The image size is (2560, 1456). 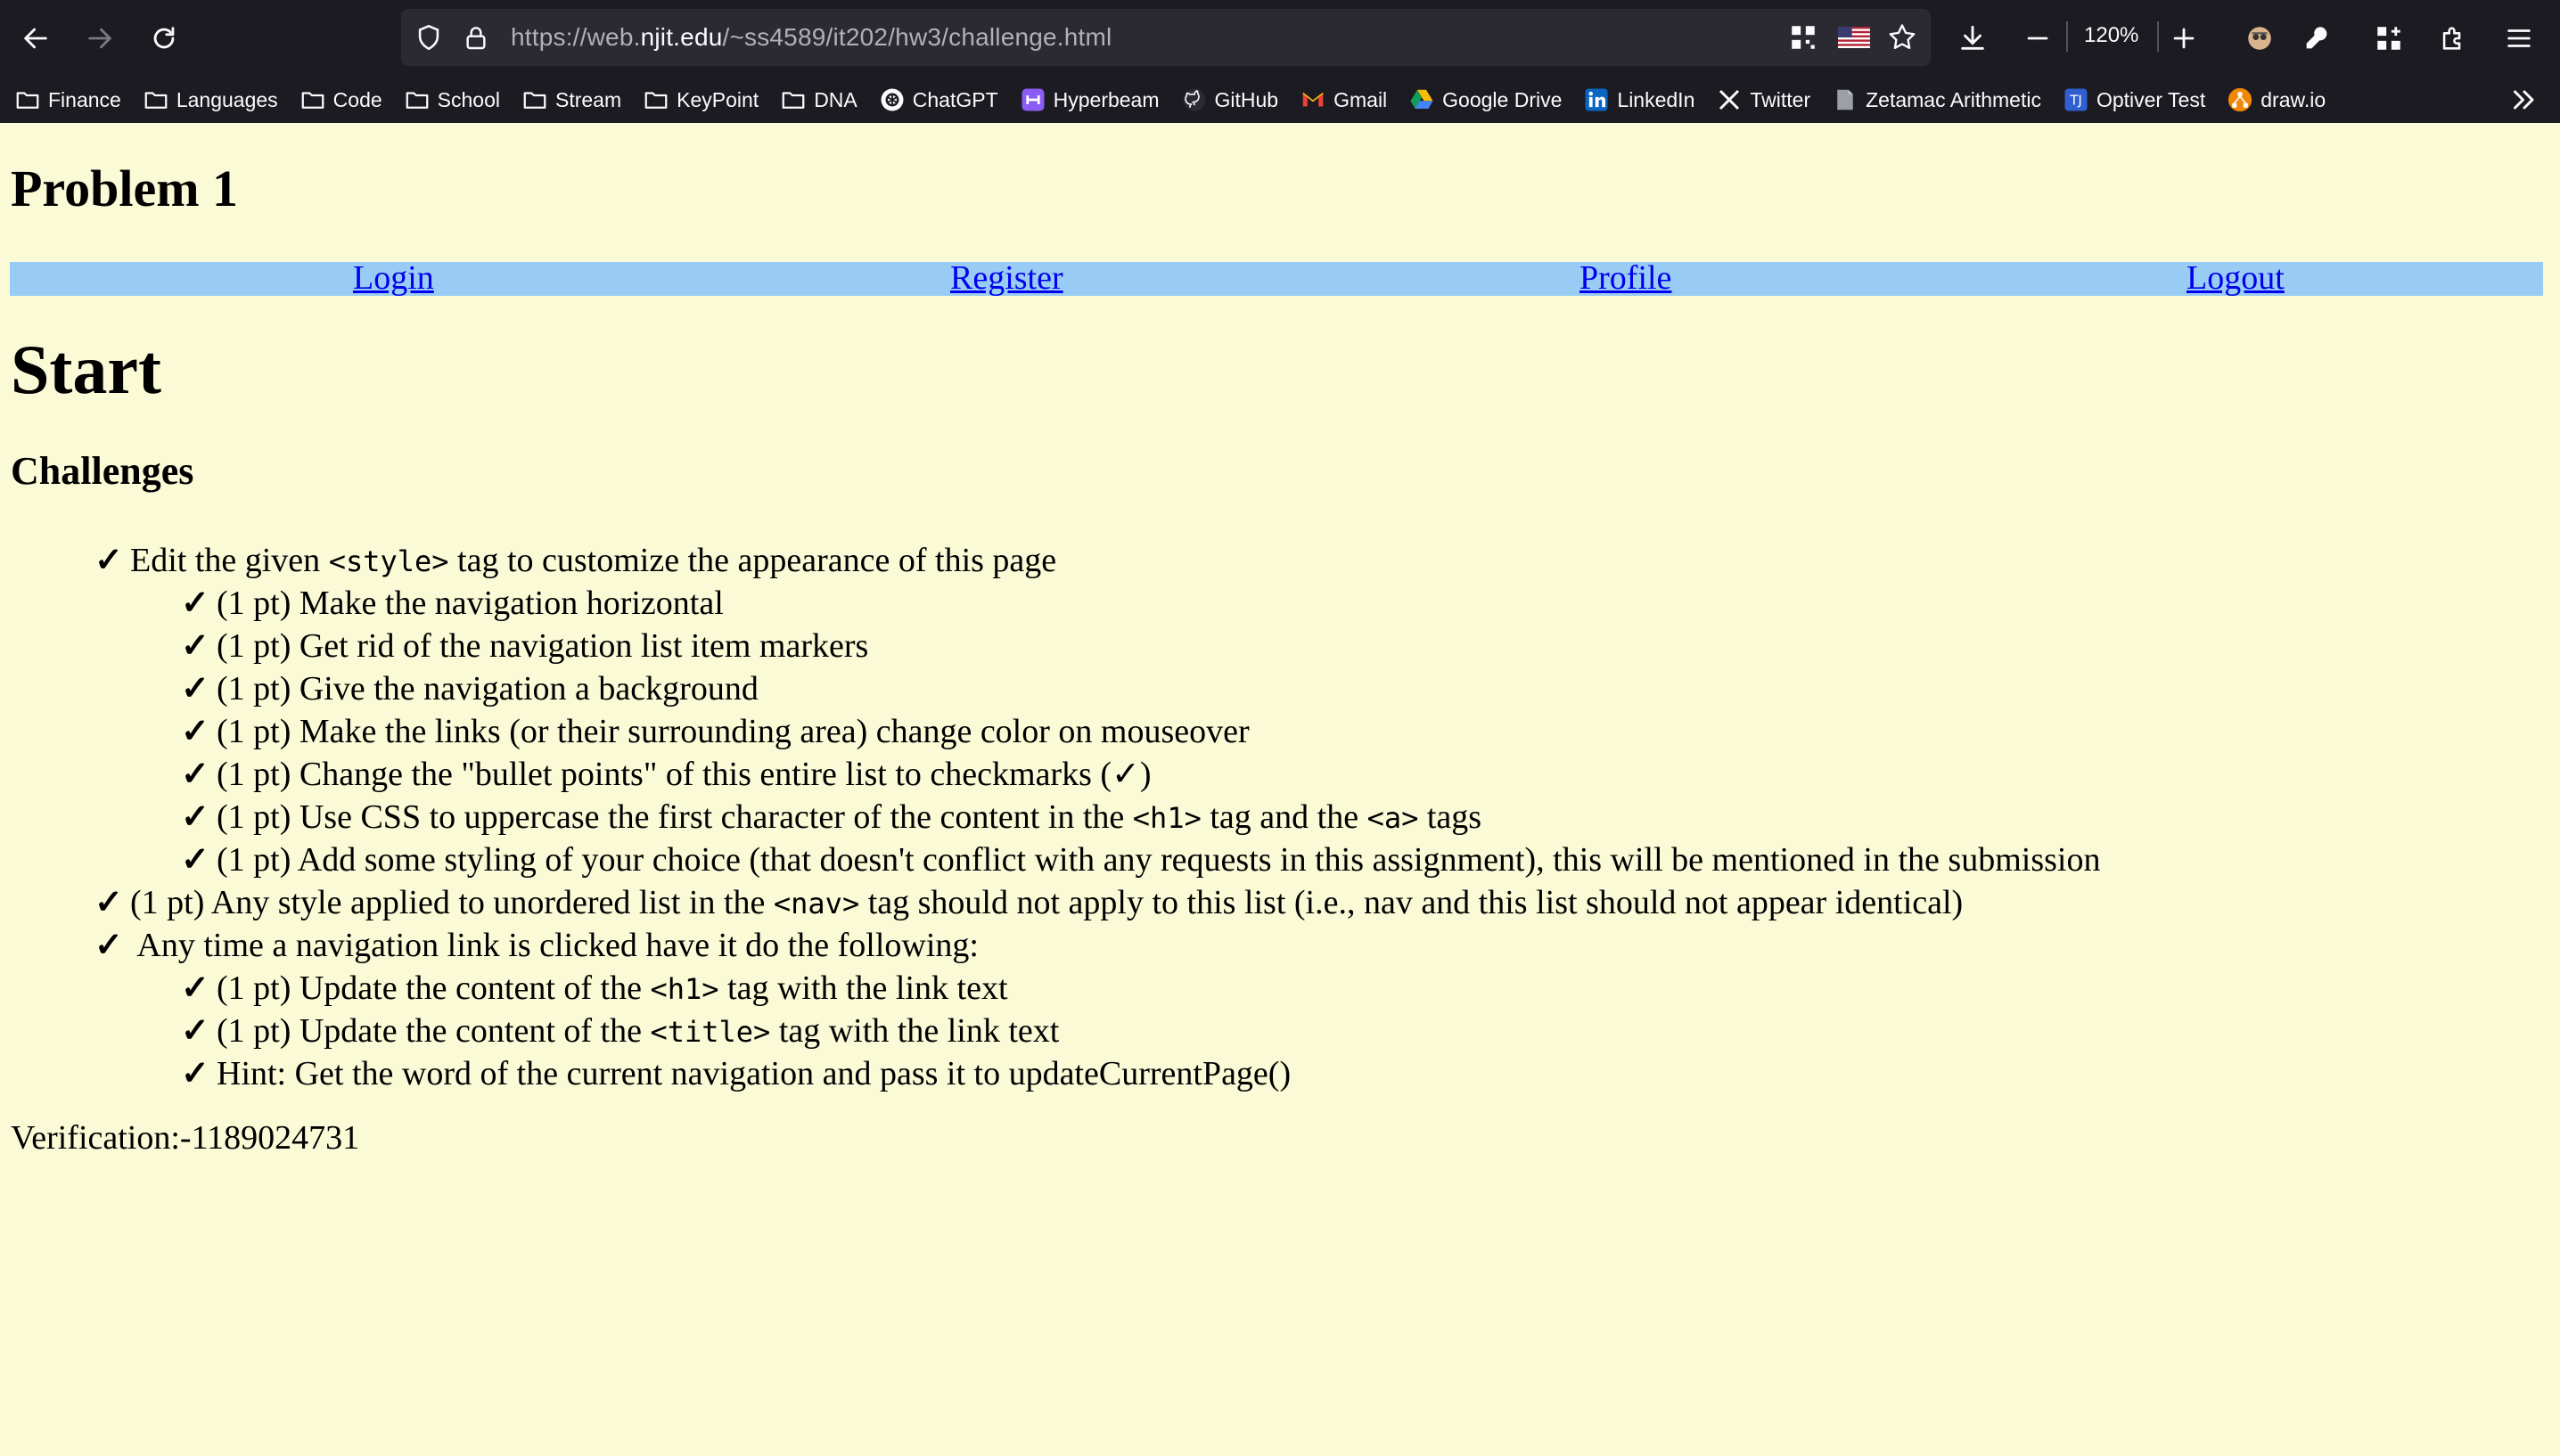 I want to click on bookmark-zetamac-arithmetic: Zetamac Arithmetic, so click(x=1936, y=99).